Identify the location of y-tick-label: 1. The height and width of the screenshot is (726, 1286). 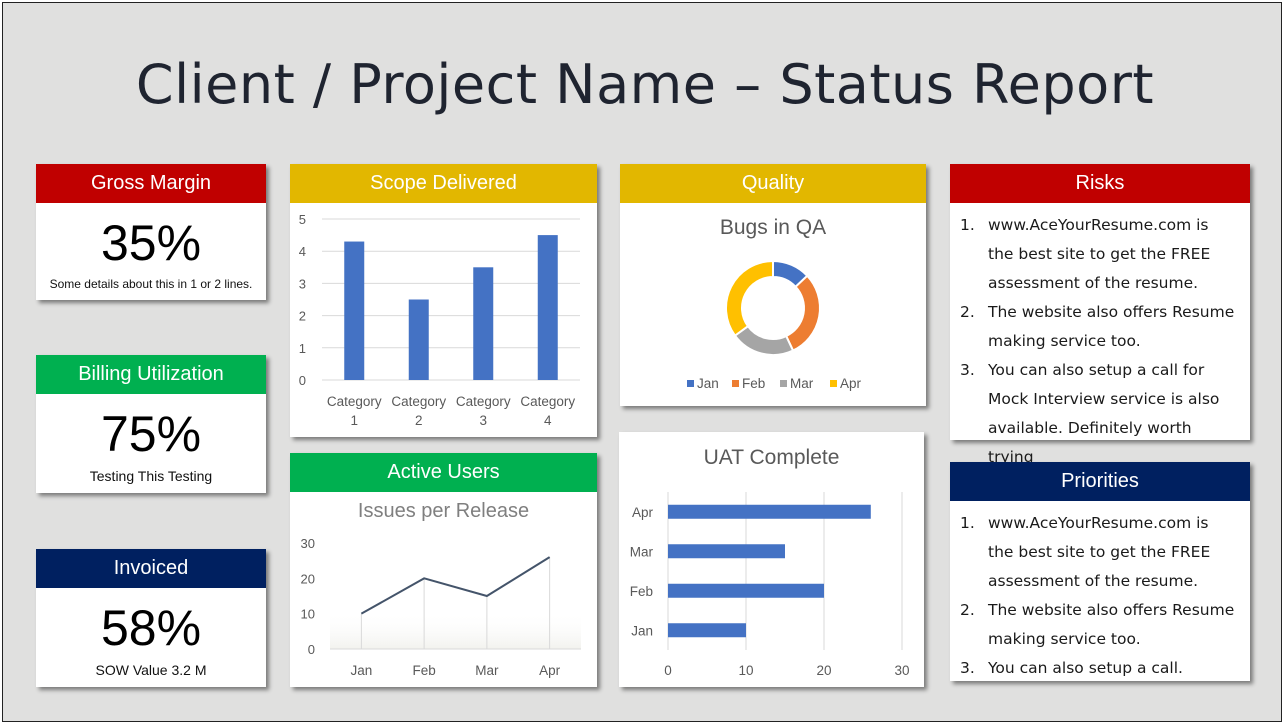
(302, 348).